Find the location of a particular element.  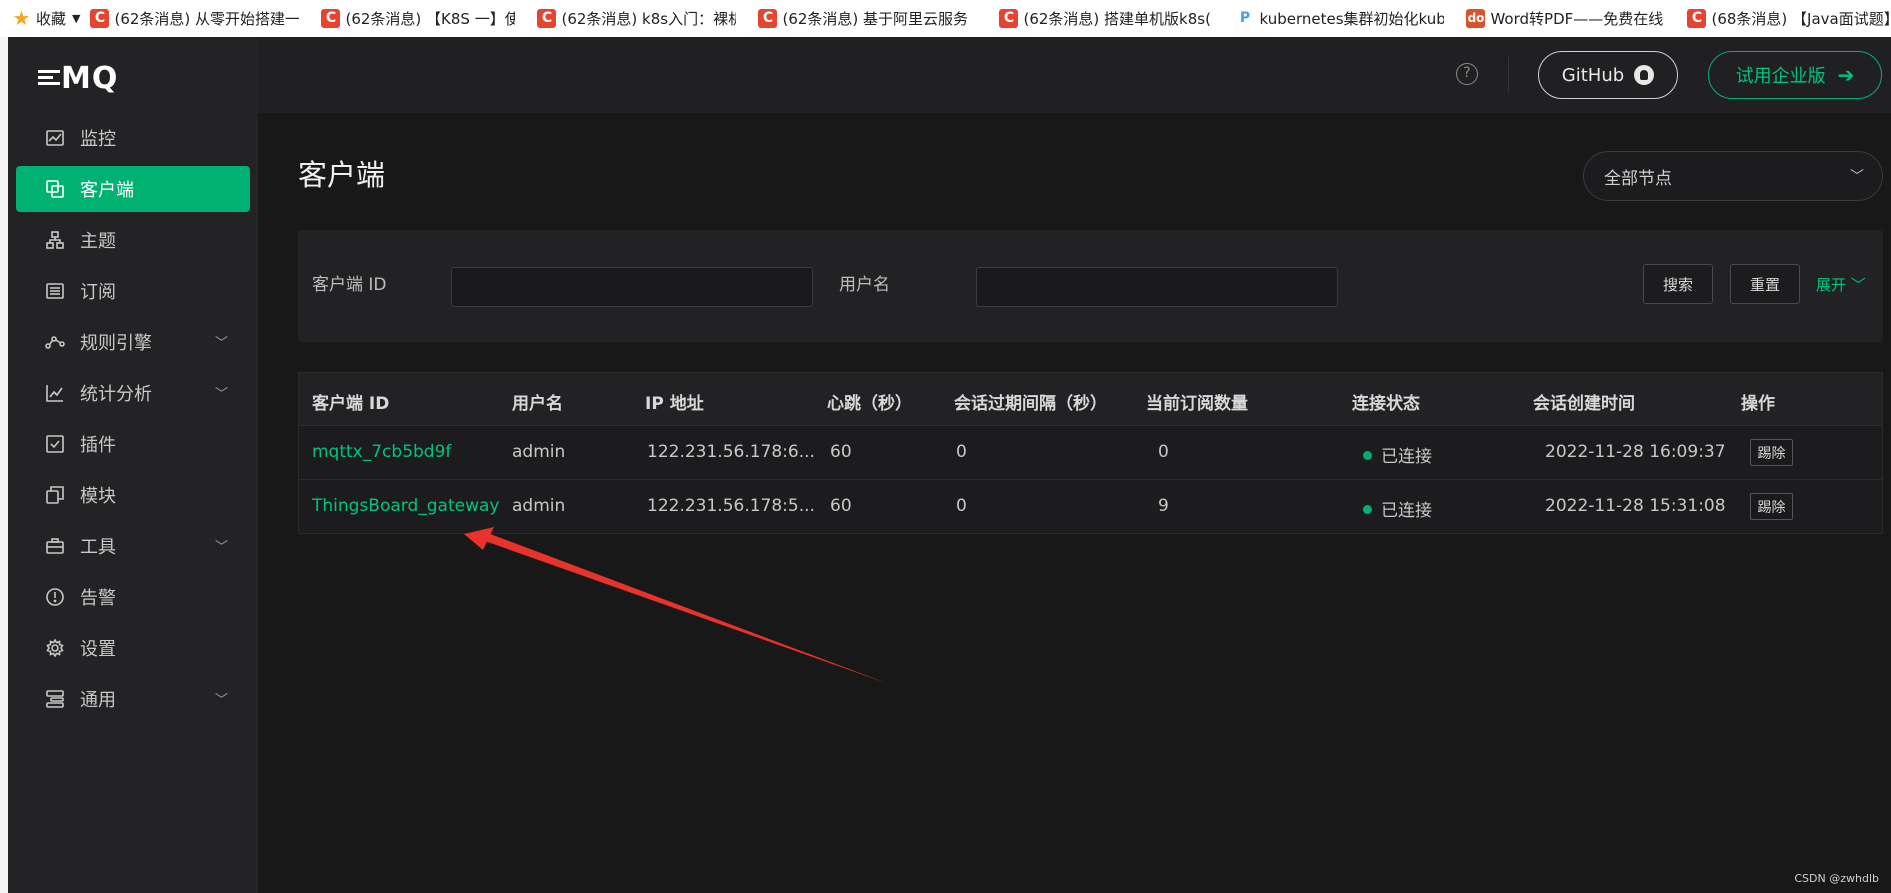

sidebar-item-label: 通用 is located at coordinates (98, 700).